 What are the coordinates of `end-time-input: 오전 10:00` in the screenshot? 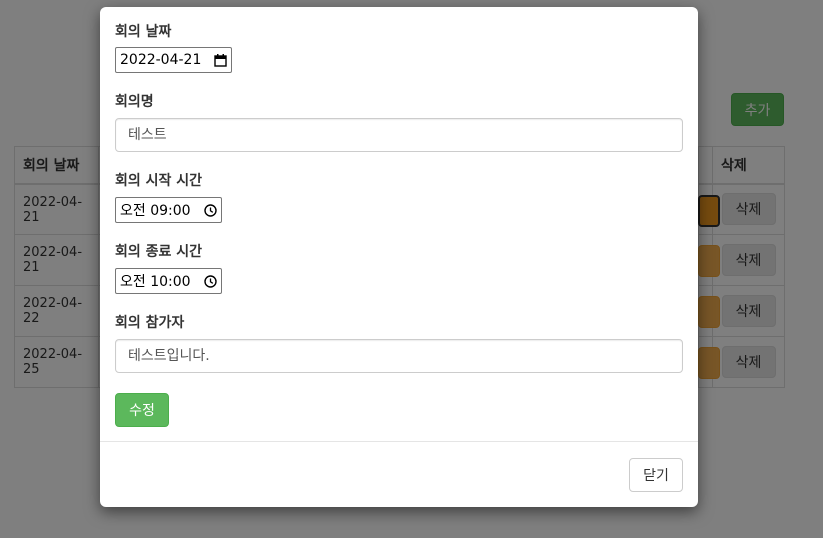 It's located at (168, 281).